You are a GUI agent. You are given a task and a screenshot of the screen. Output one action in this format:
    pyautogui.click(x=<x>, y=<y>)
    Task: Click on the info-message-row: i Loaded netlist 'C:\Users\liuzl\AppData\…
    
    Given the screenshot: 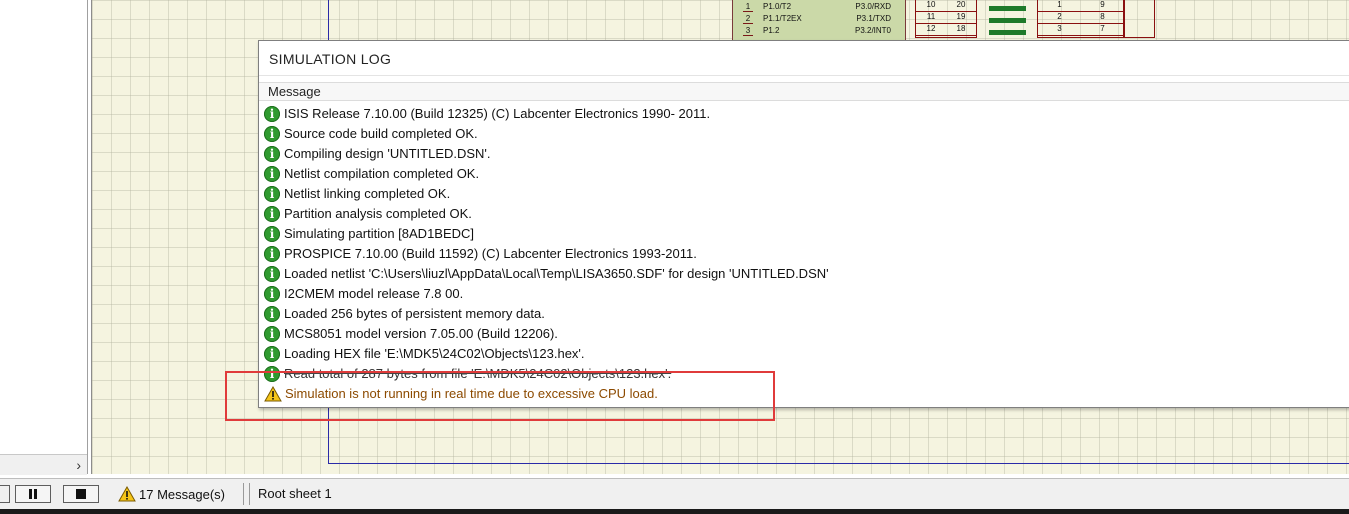 What is the action you would take?
    pyautogui.click(x=804, y=274)
    